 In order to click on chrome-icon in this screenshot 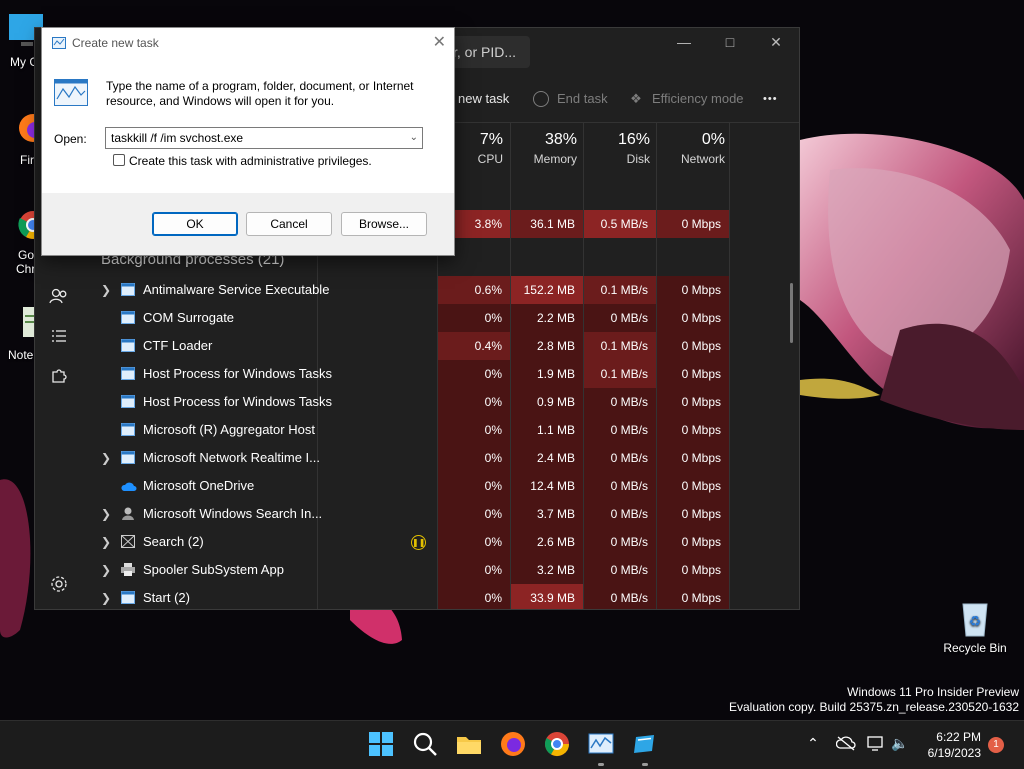, I will do `click(557, 744)`.